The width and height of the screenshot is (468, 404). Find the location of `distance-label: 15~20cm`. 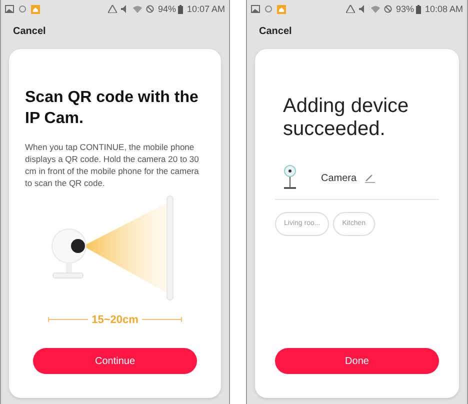

distance-label: 15~20cm is located at coordinates (115, 320).